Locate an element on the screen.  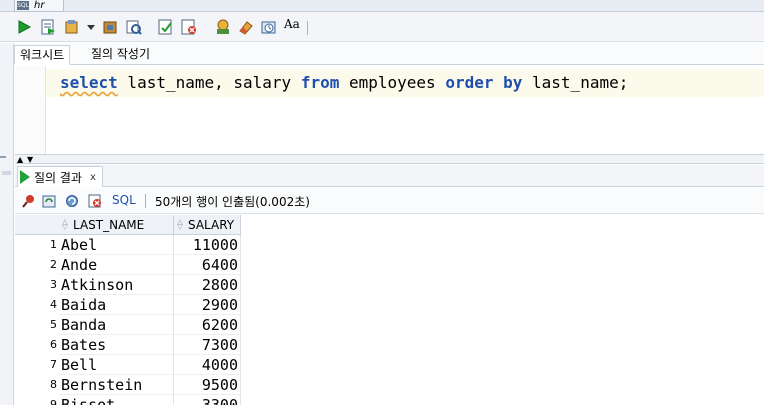
cell-last-name: Bell is located at coordinates (116, 365).